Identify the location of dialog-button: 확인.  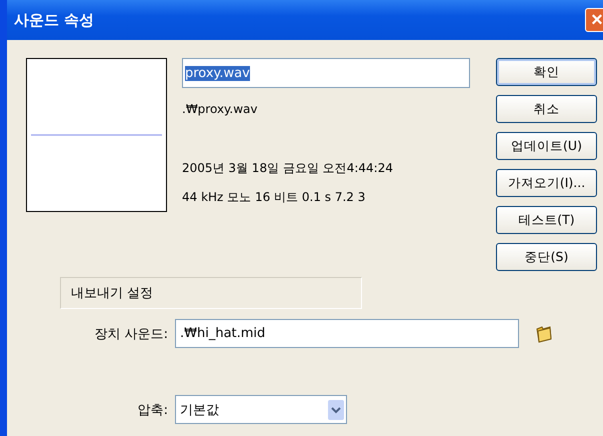
(546, 72).